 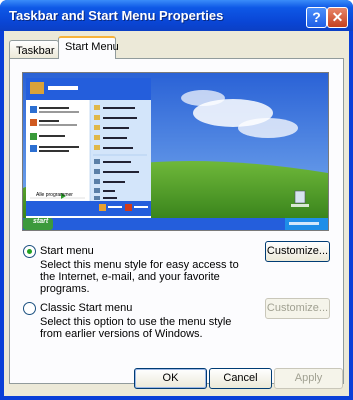 I want to click on radio-selected-dot, so click(x=29, y=251).